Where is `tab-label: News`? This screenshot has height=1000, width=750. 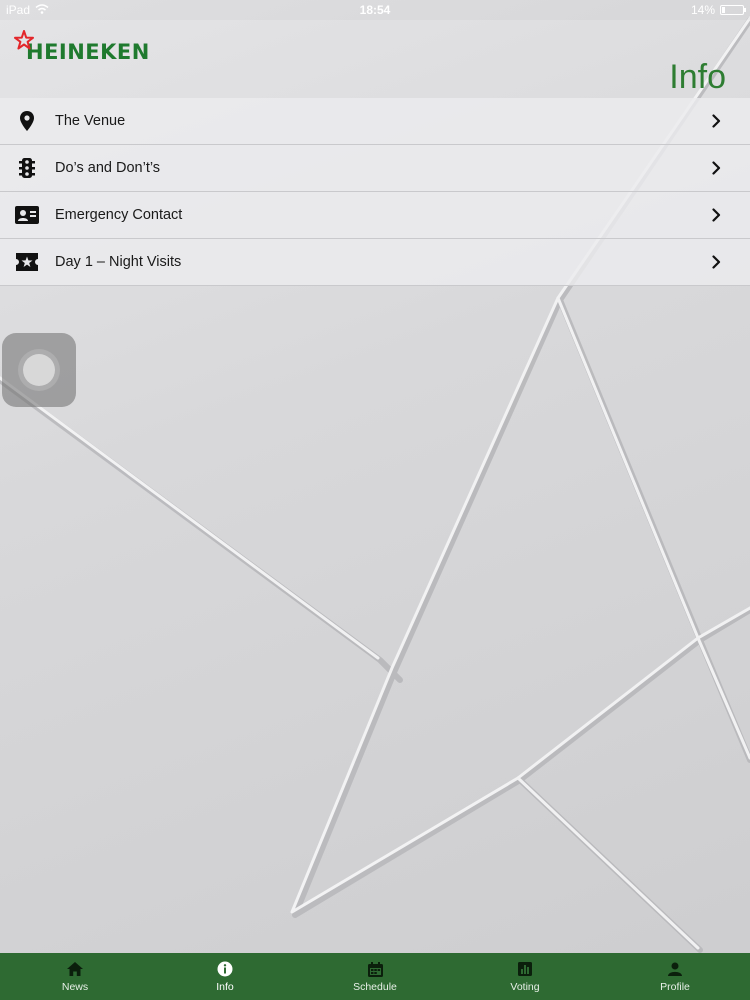
tab-label: News is located at coordinates (75, 987).